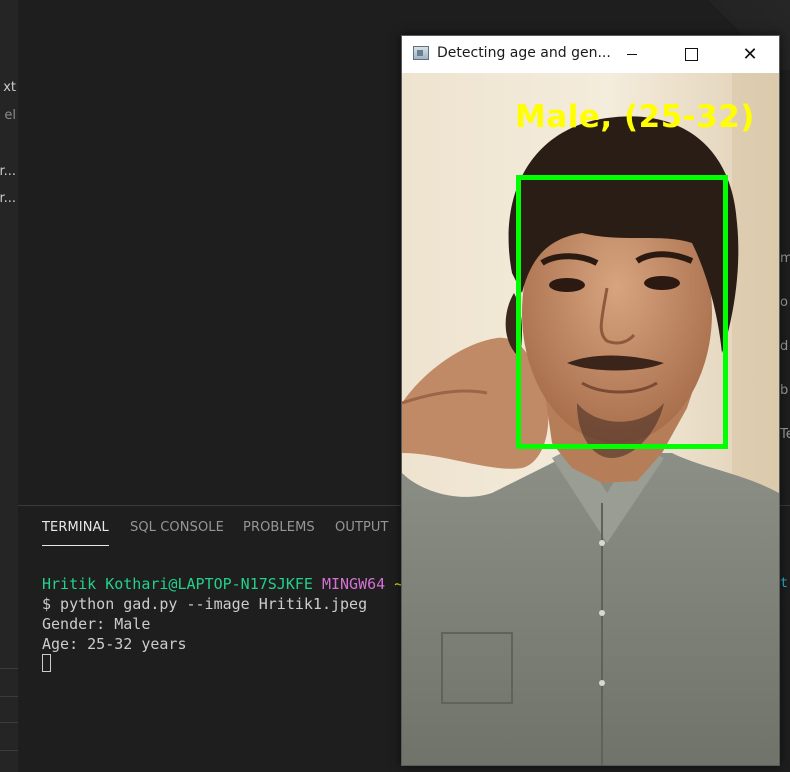 The image size is (790, 772). I want to click on terminal-cursor, so click(46, 663).